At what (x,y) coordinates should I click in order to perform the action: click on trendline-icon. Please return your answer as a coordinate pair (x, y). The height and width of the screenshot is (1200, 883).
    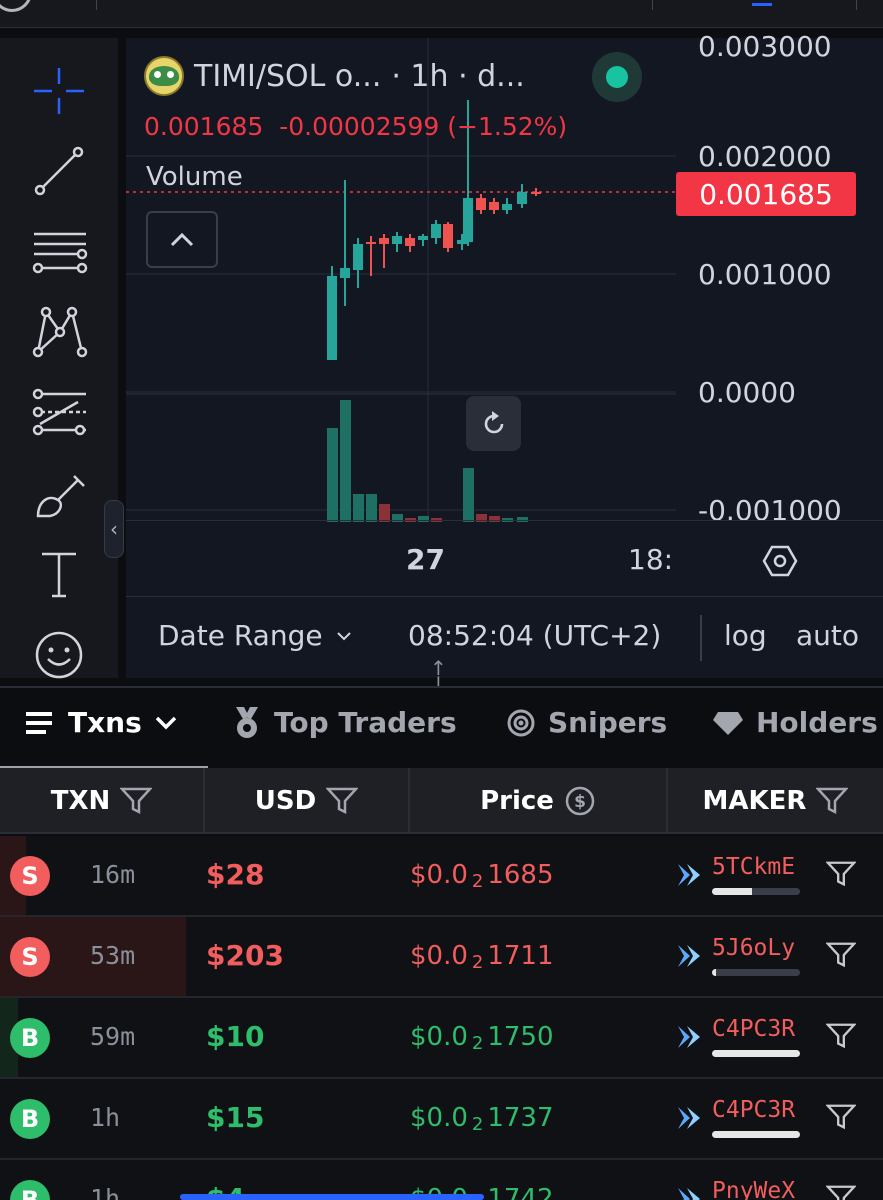
    Looking at the image, I should click on (59, 171).